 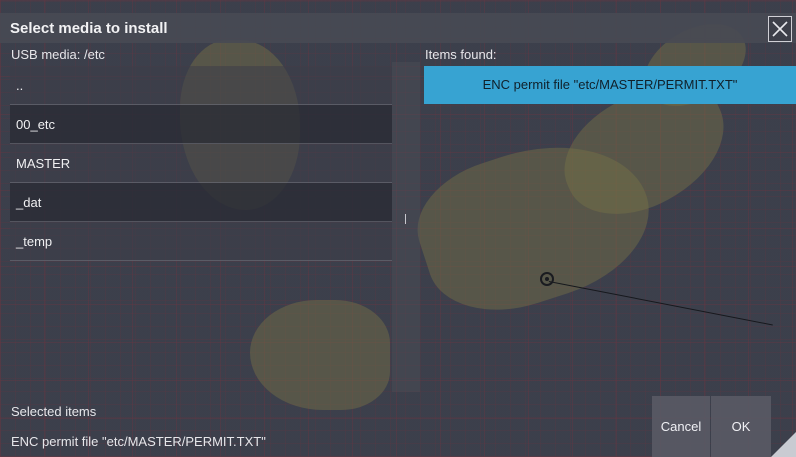 What do you see at coordinates (320, 355) in the screenshot?
I see `land-area` at bounding box center [320, 355].